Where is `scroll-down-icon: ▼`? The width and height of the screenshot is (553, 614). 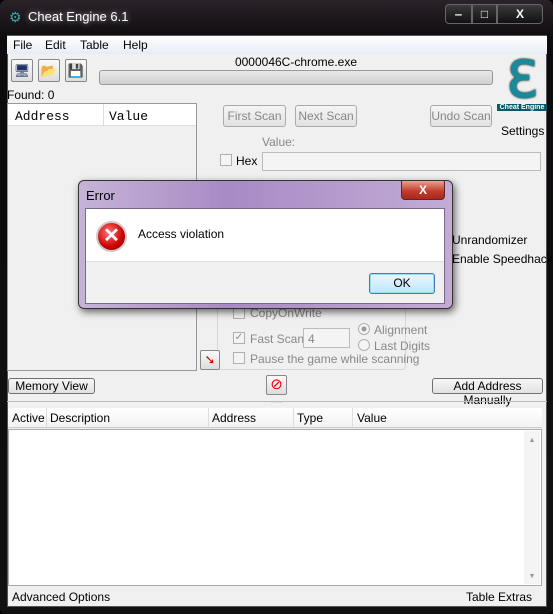
scroll-down-icon: ▼ is located at coordinates (532, 576).